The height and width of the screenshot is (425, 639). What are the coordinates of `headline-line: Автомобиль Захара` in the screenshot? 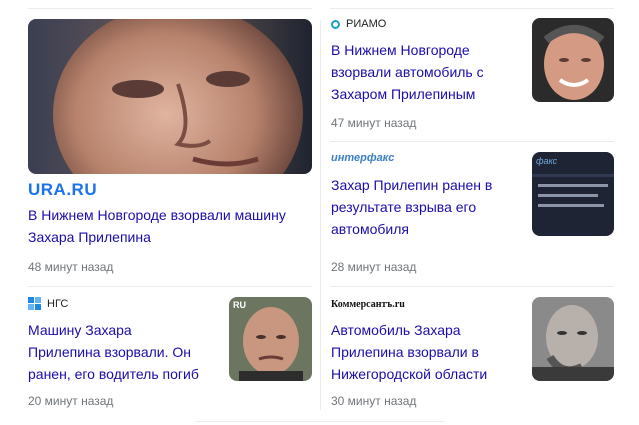 It's located at (396, 330).